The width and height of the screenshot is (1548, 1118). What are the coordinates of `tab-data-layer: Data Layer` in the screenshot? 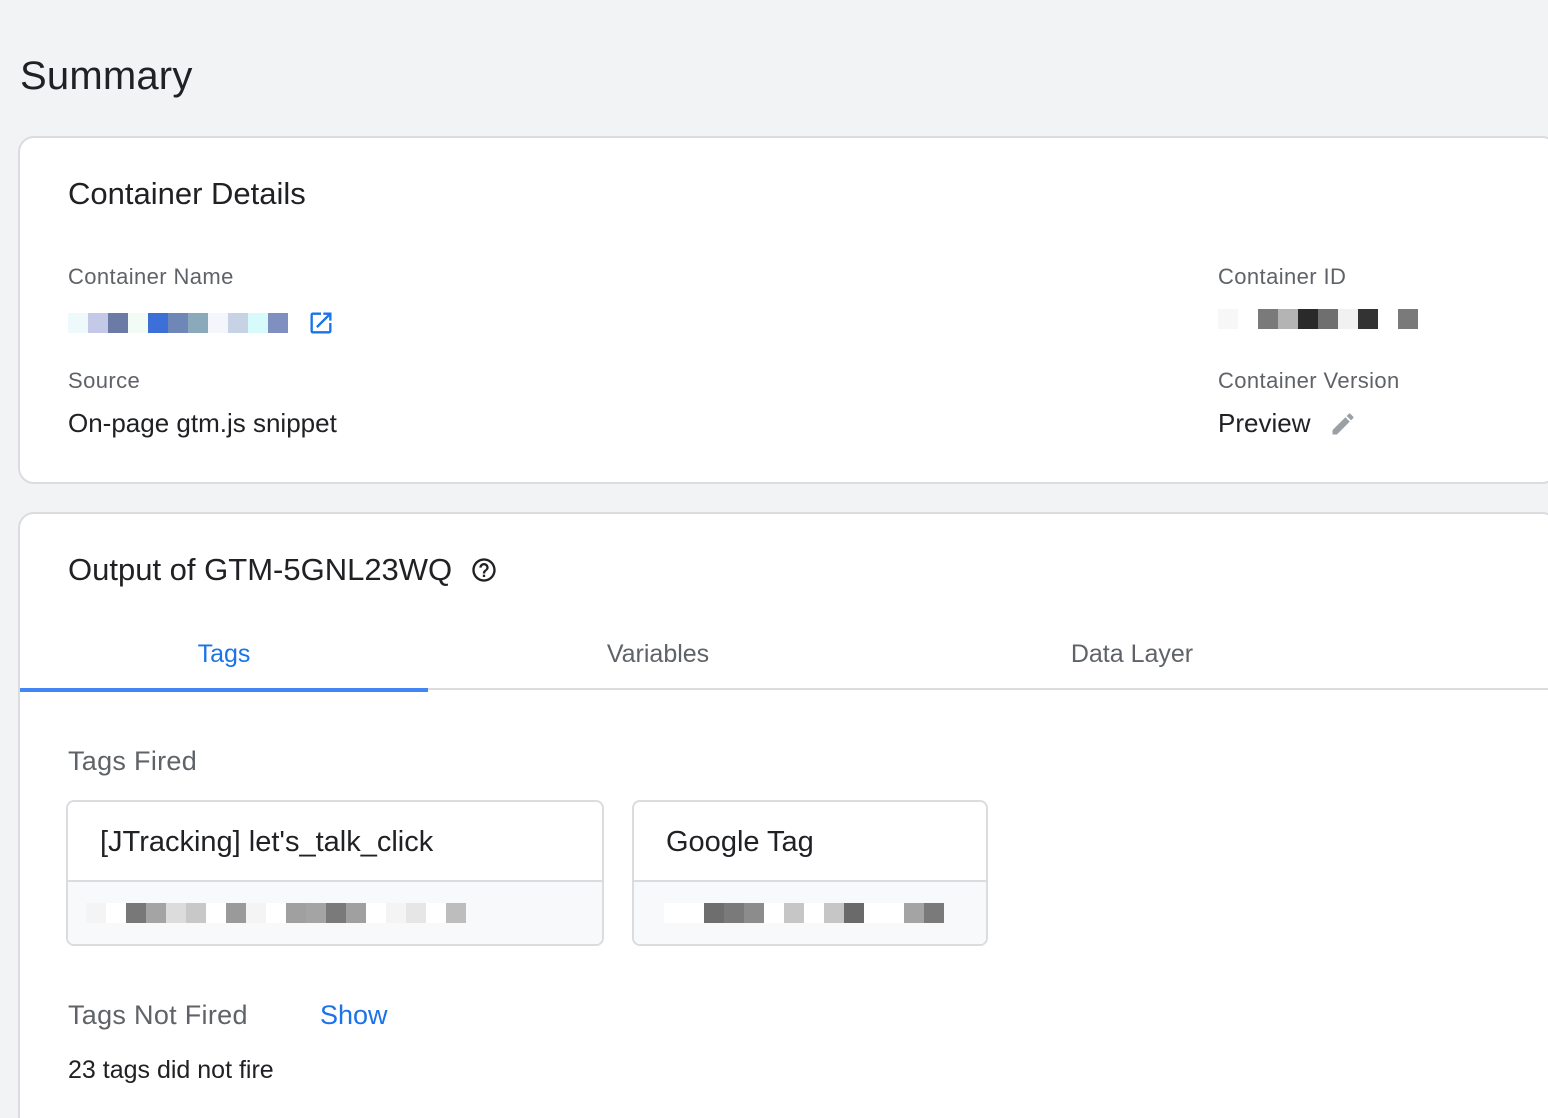 It's located at (1132, 654).